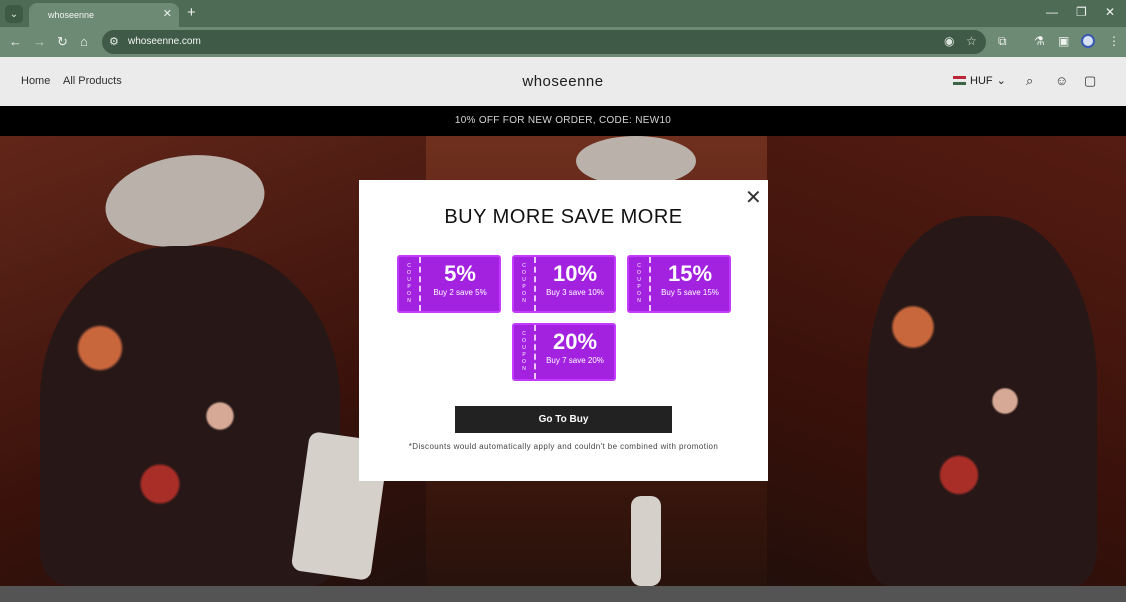  What do you see at coordinates (191, 13) in the screenshot?
I see `new-tab-icon: +` at bounding box center [191, 13].